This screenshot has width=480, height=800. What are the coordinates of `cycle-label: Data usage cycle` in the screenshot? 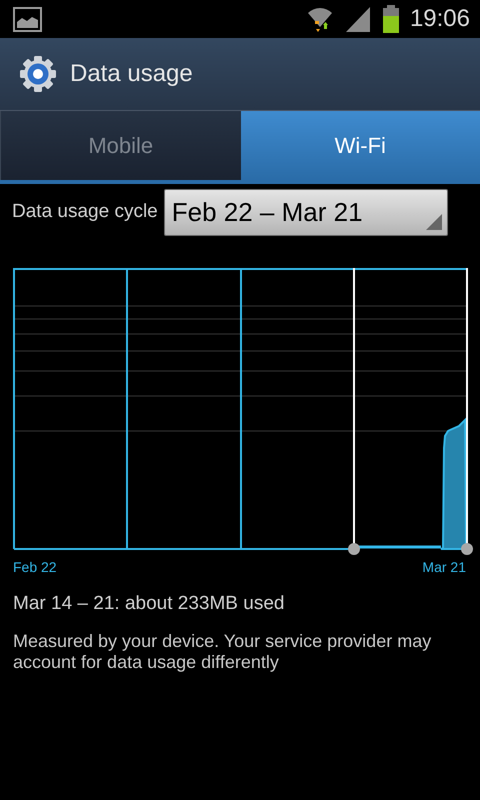 It's located at (85, 212).